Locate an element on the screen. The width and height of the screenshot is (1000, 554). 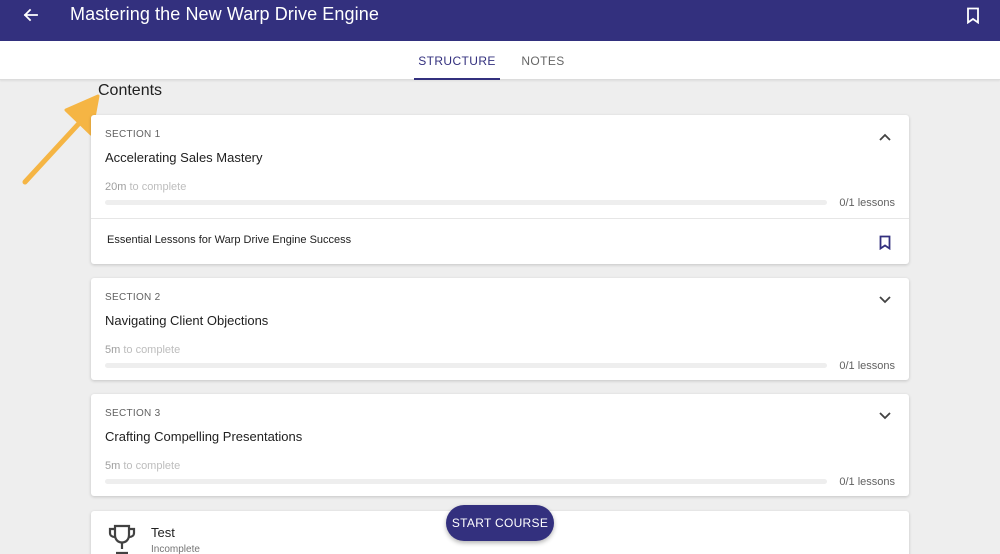
section-label: SECTION 1 is located at coordinates (133, 134).